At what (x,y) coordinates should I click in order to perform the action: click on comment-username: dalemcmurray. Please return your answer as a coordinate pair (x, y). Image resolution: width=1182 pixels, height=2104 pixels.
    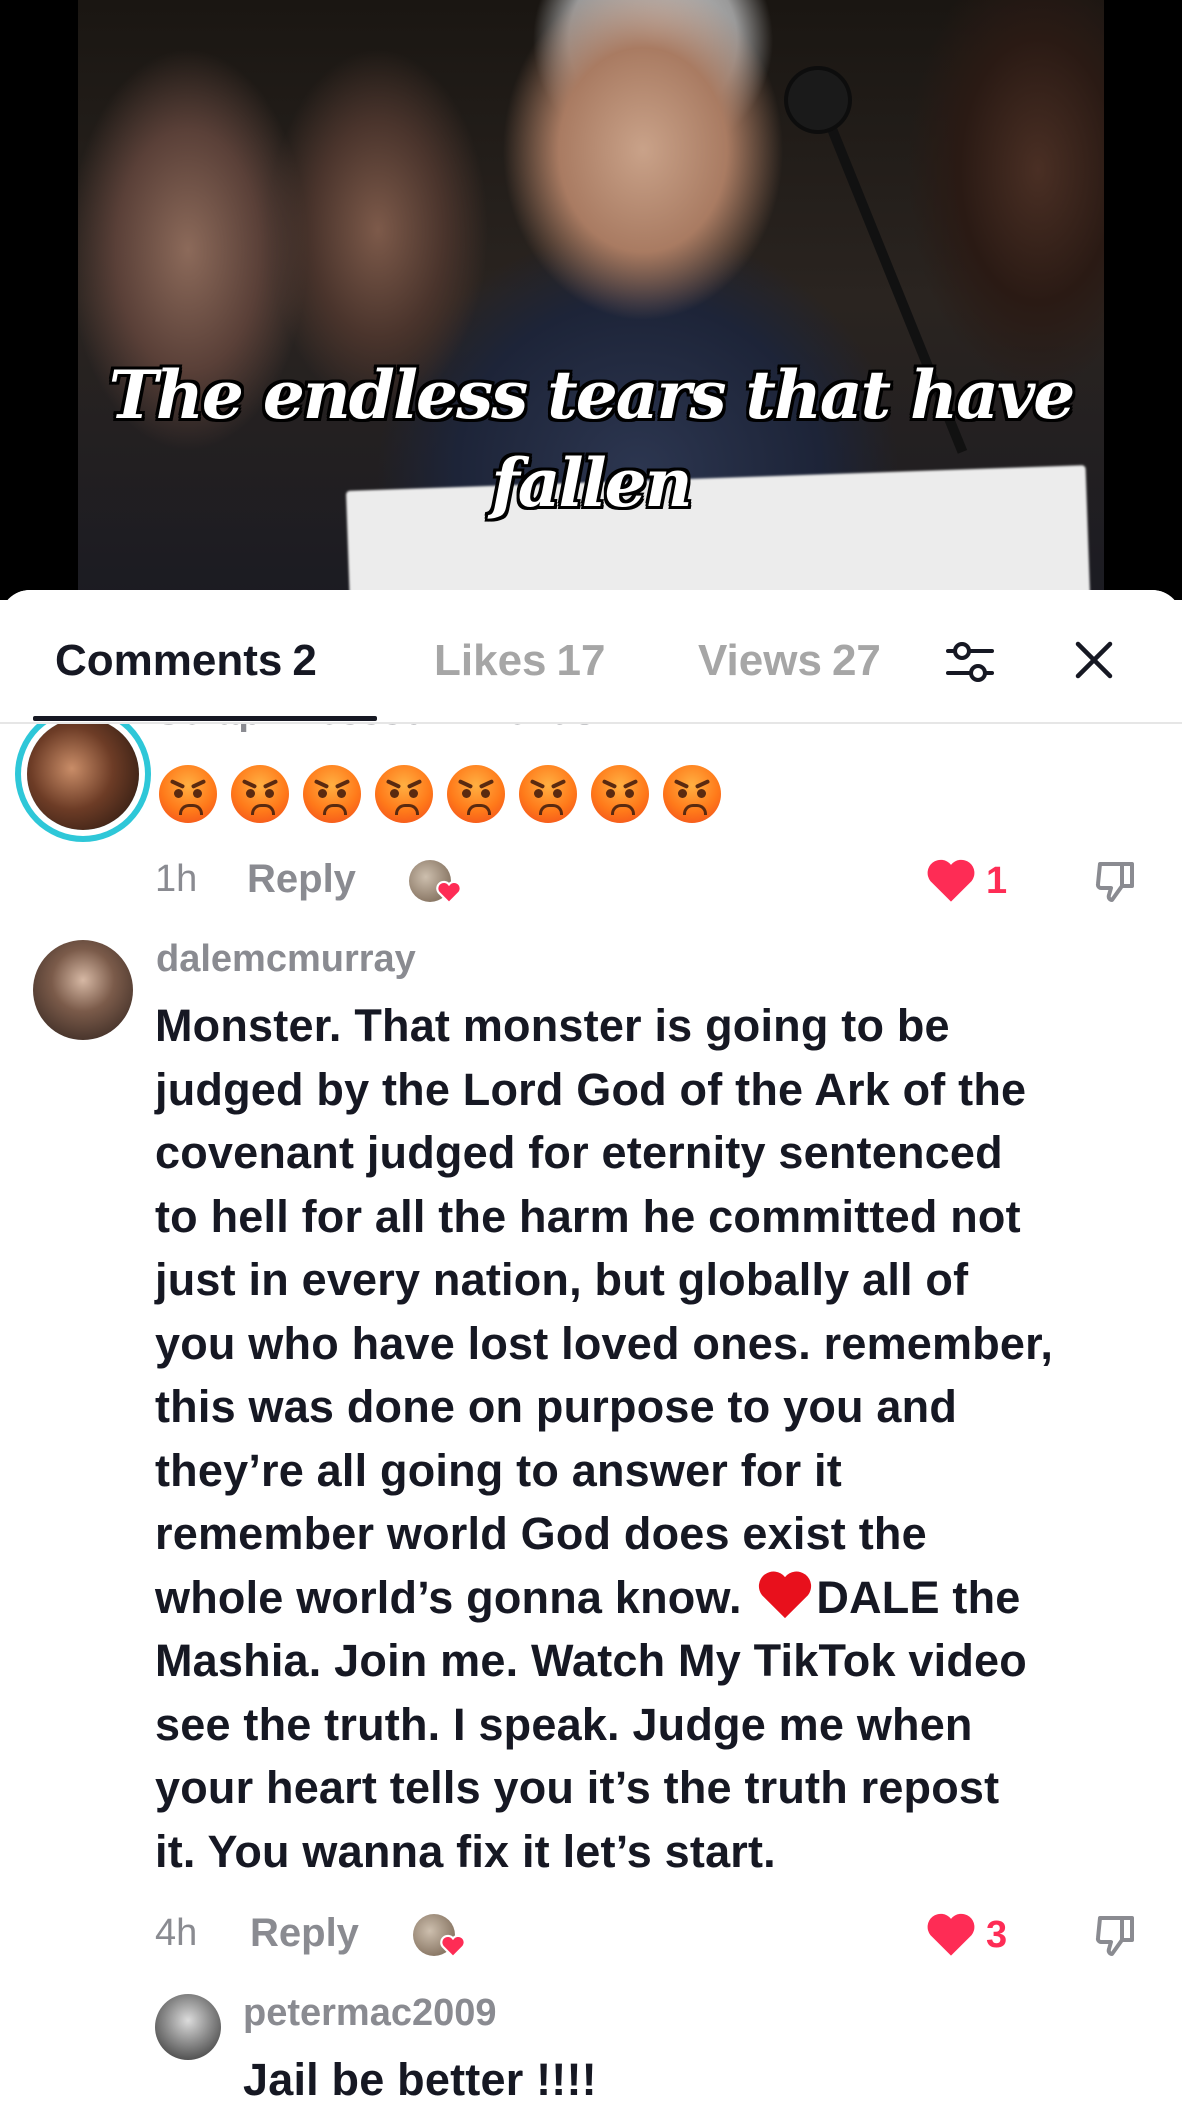
    Looking at the image, I should click on (286, 959).